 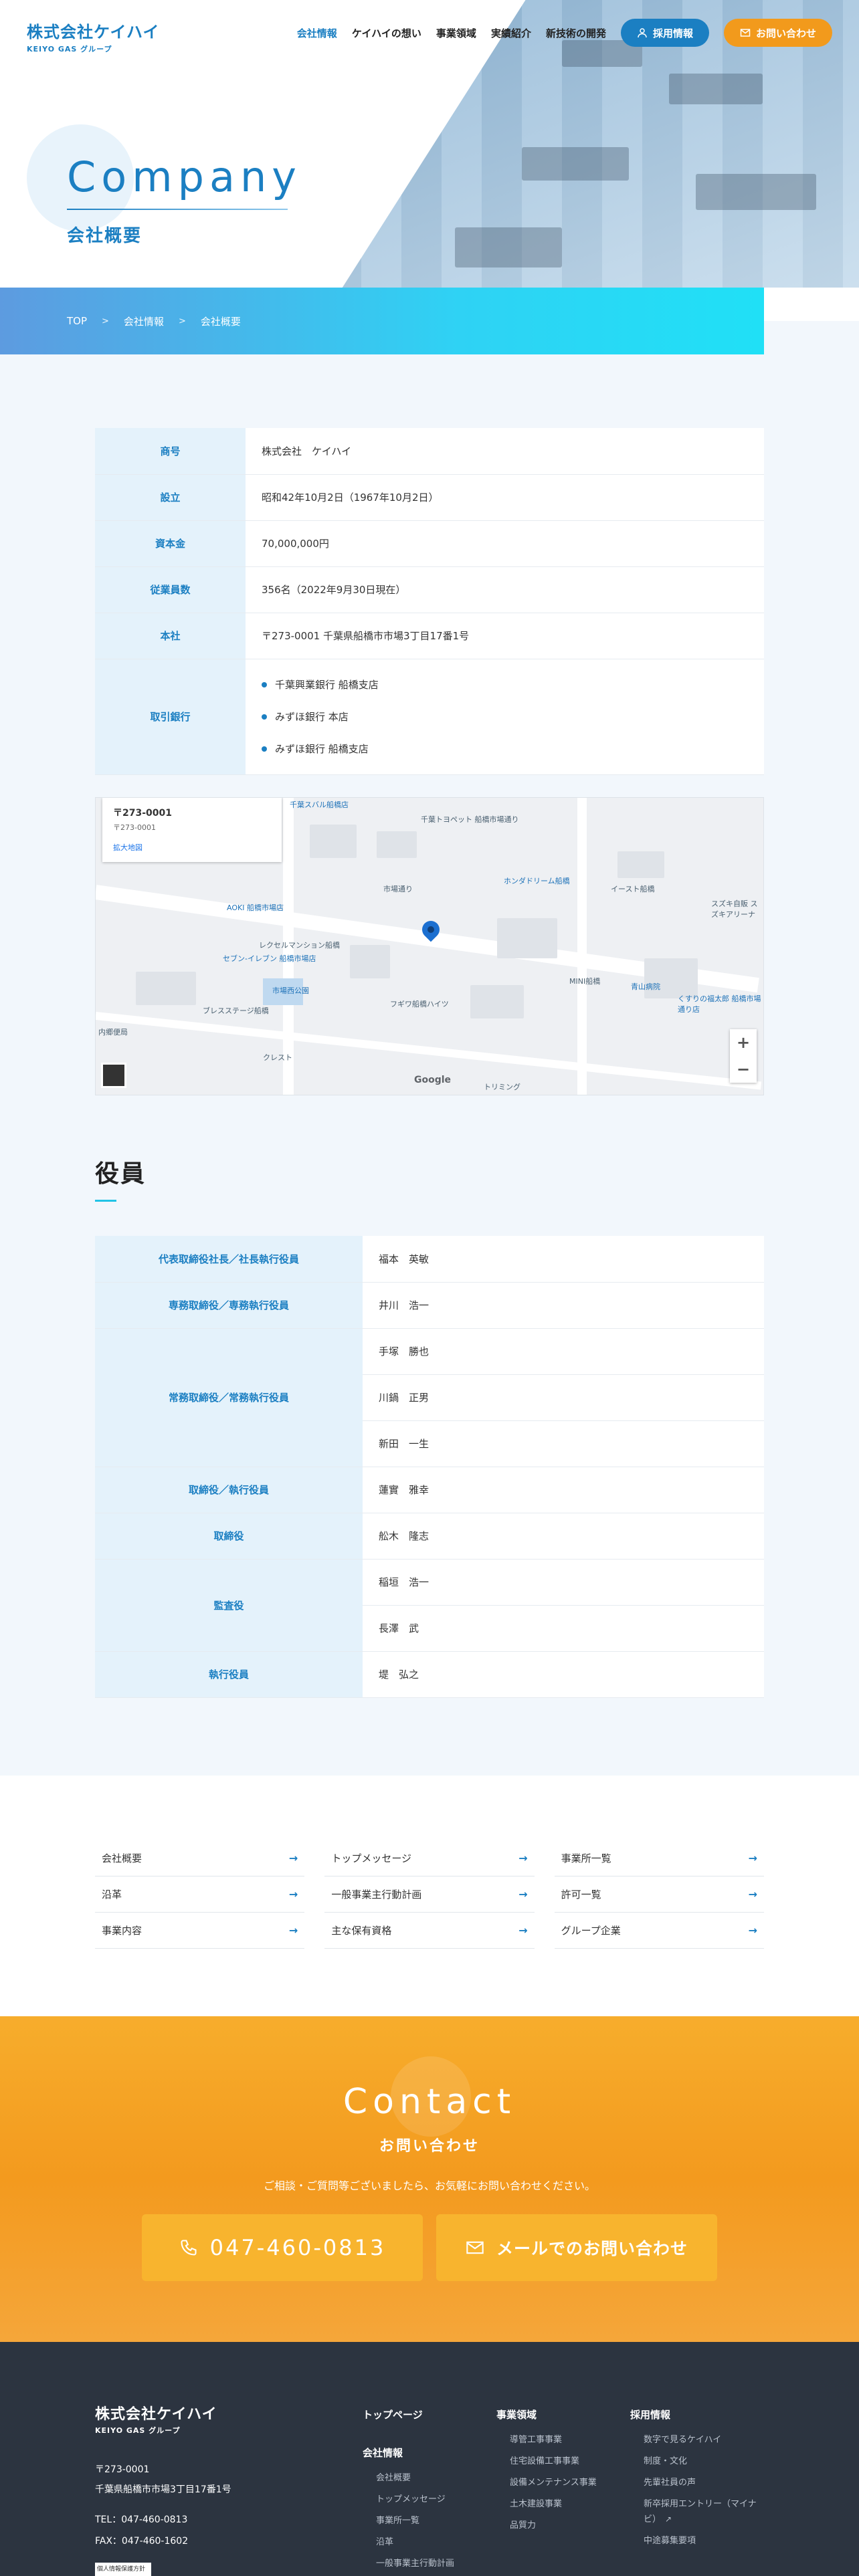 I want to click on zoom-in-icon: +, so click(x=743, y=1042).